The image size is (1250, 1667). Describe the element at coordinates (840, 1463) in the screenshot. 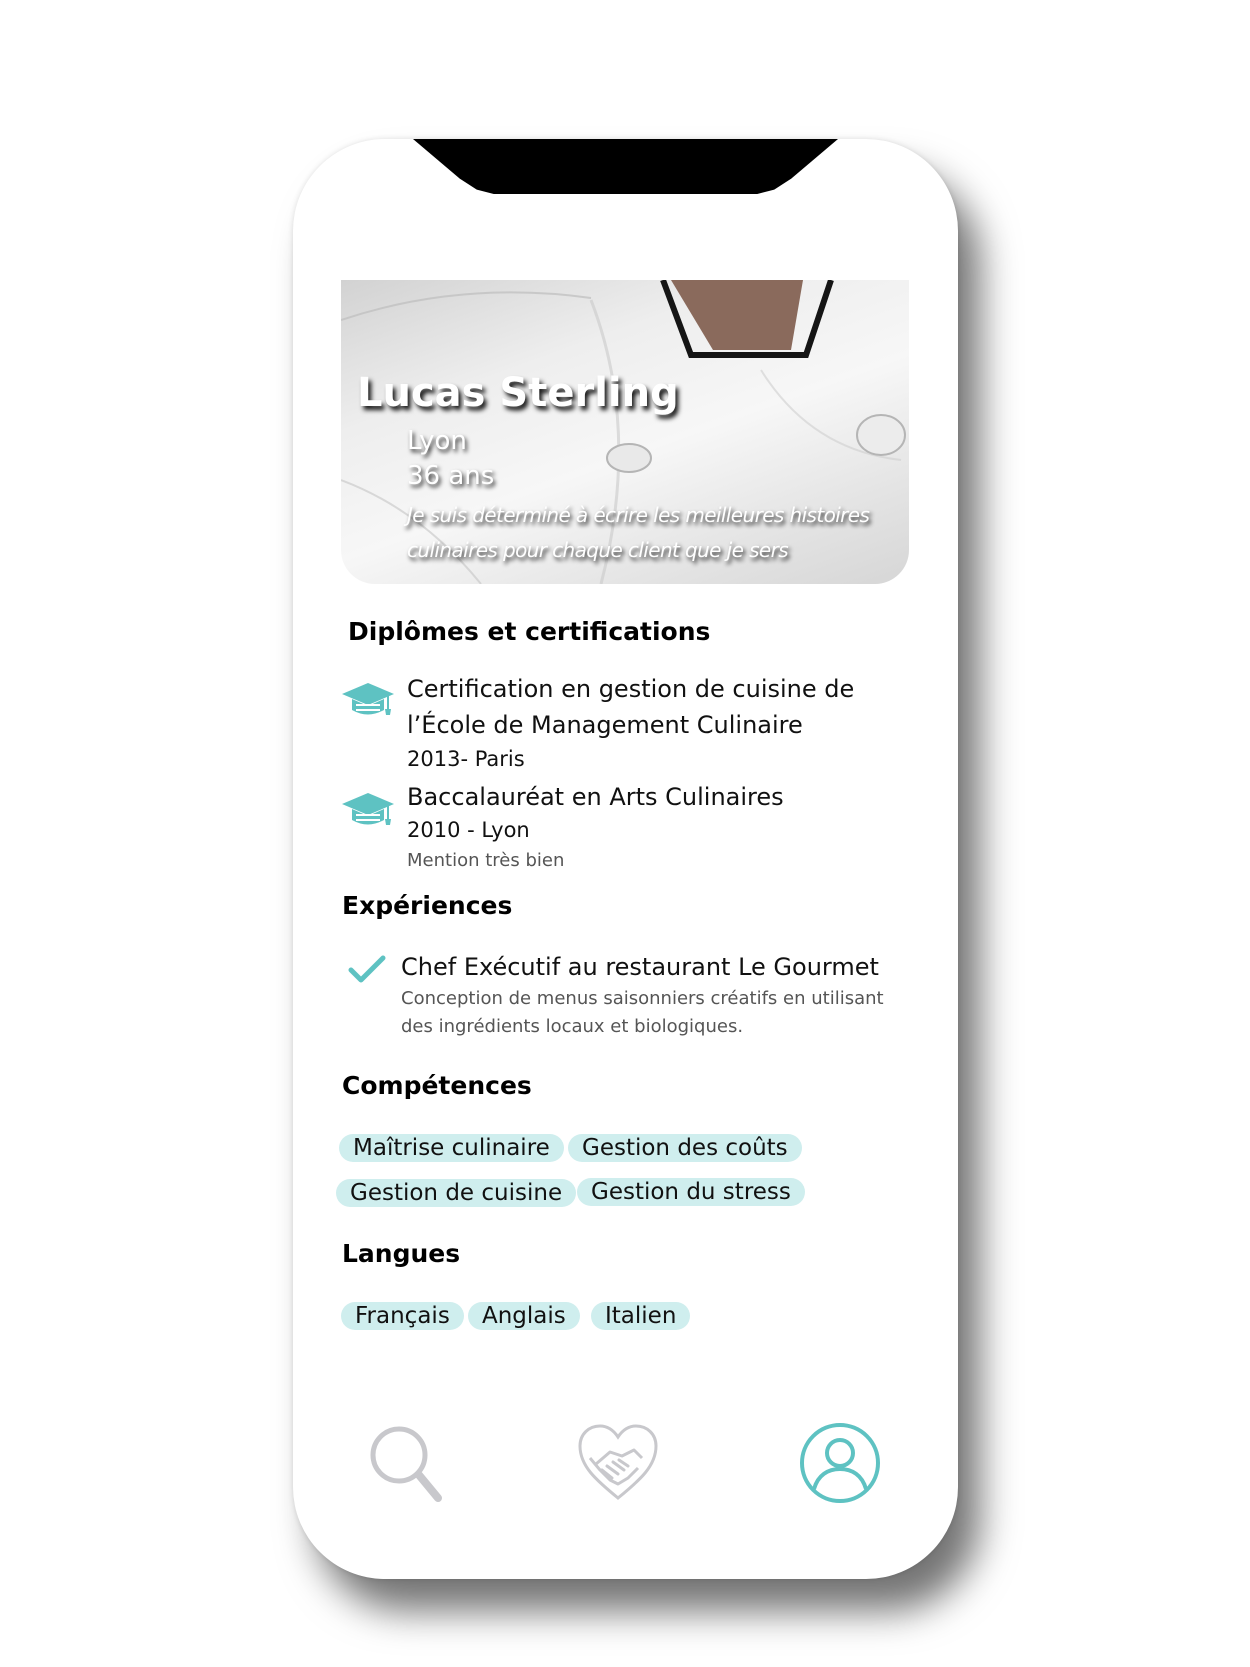

I see `user-profile-icon` at that location.